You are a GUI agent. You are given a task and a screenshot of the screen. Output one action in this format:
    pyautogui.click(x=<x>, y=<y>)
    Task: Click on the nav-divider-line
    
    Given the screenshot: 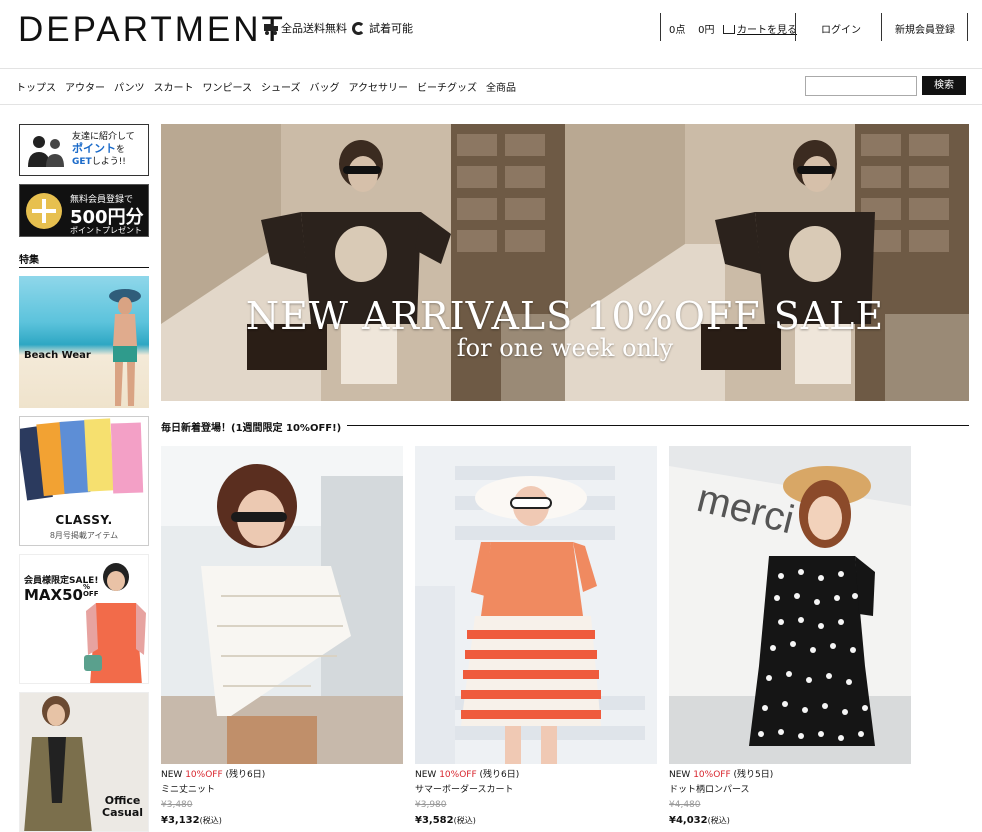 What is the action you would take?
    pyautogui.click(x=491, y=104)
    